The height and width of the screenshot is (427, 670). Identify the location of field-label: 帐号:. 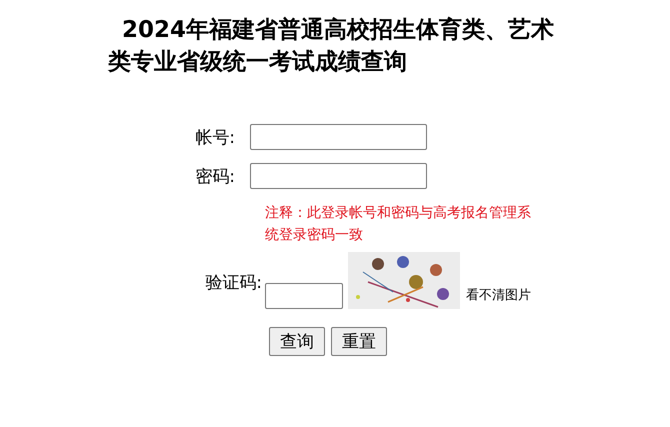
(215, 137).